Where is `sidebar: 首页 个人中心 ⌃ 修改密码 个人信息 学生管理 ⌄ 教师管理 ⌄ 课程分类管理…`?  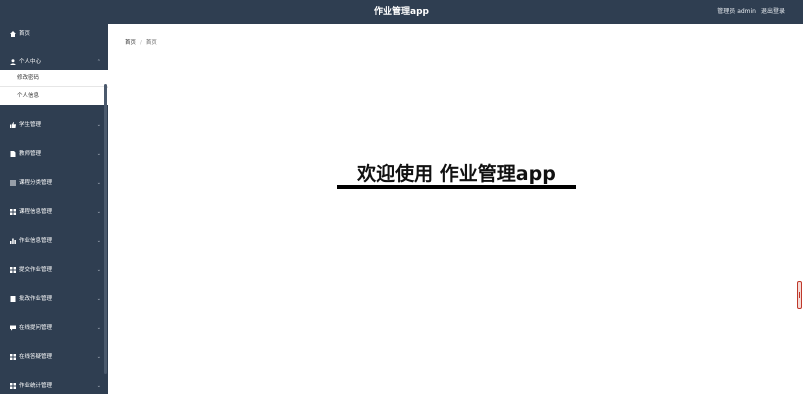
sidebar: 首页 个人中心 ⌃ 修改密码 个人信息 学生管理 ⌄ 教师管理 ⌄ 课程分类管理… is located at coordinates (54, 209).